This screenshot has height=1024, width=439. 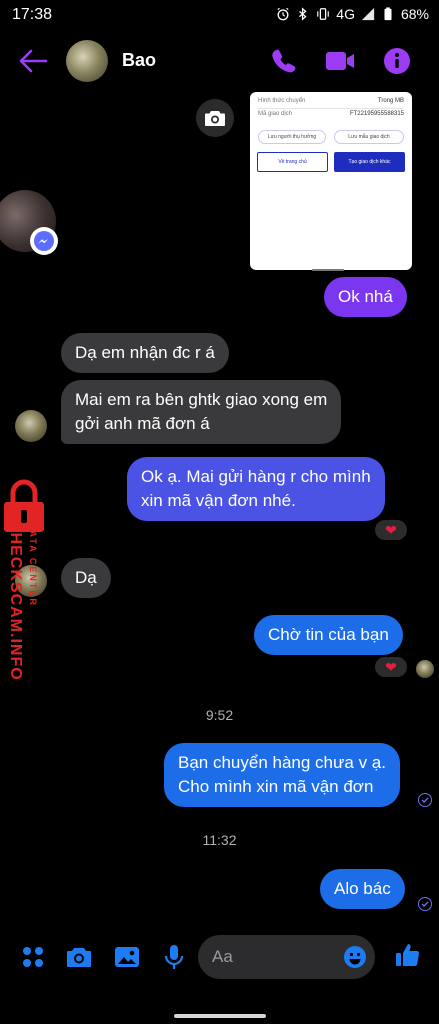 I want to click on video-call-icon, so click(x=340, y=61).